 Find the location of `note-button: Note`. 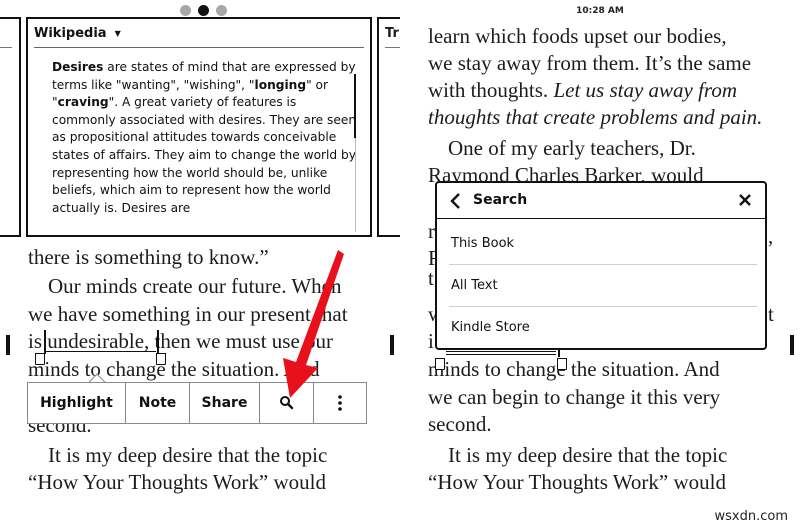

note-button: Note is located at coordinates (158, 403).